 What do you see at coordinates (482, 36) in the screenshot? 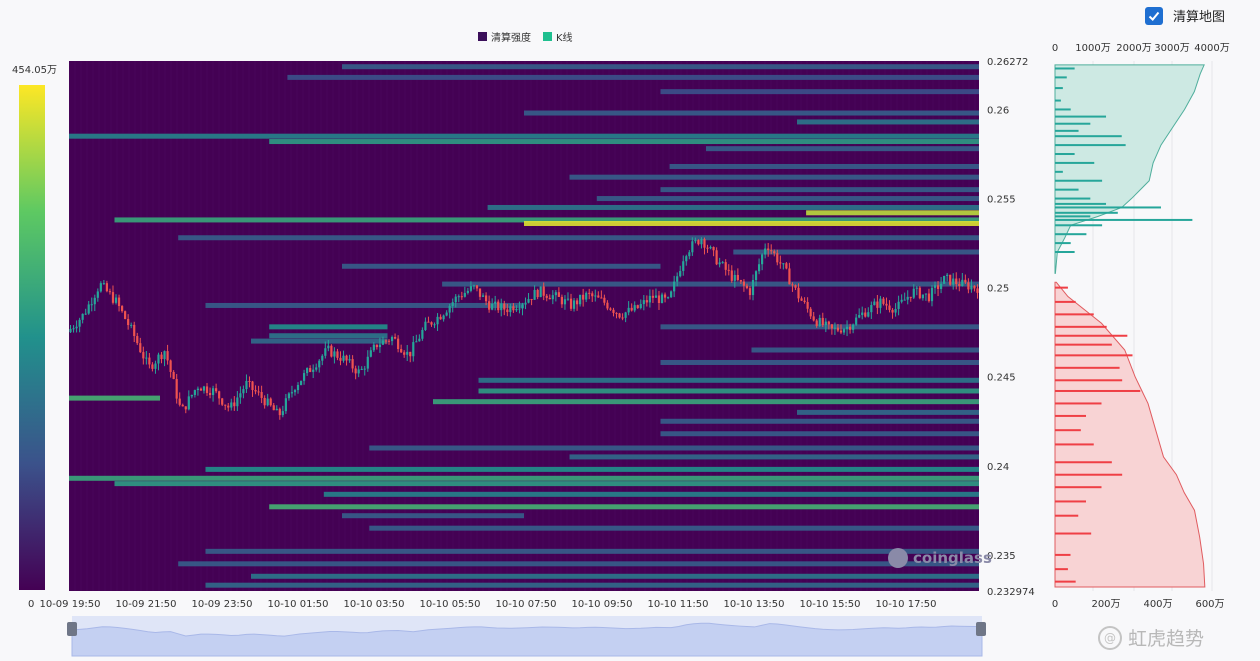
I see `legend-swatch` at bounding box center [482, 36].